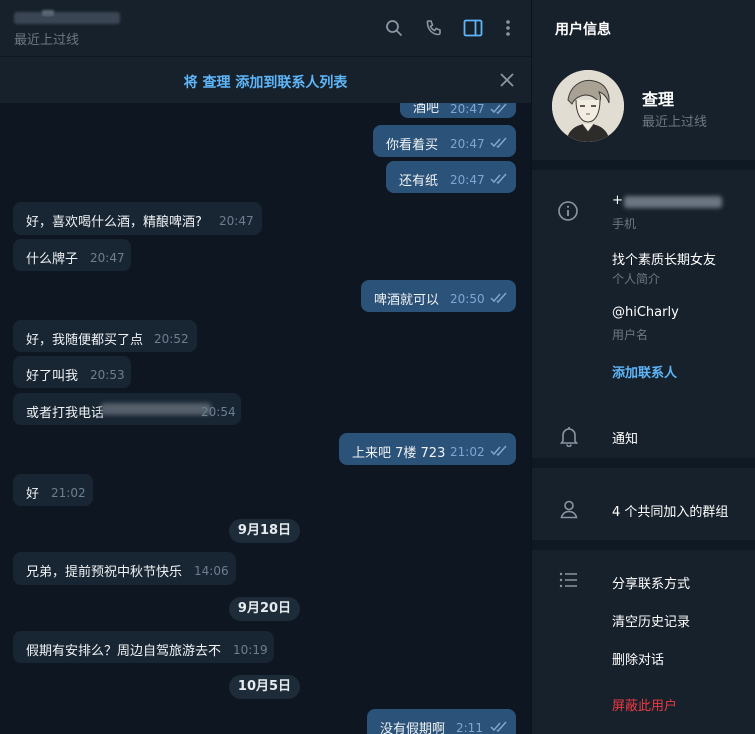 The width and height of the screenshot is (755, 734). I want to click on sidebar-toggle-icon, so click(473, 28).